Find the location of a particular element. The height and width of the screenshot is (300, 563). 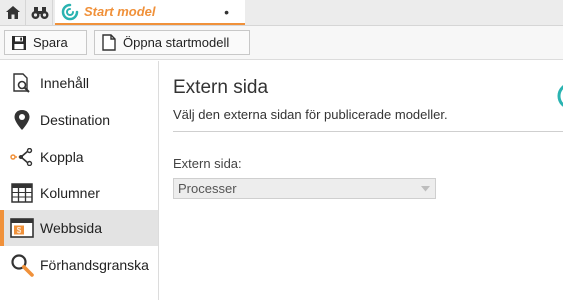

sidebar-item-label: Innehåll is located at coordinates (65, 83).